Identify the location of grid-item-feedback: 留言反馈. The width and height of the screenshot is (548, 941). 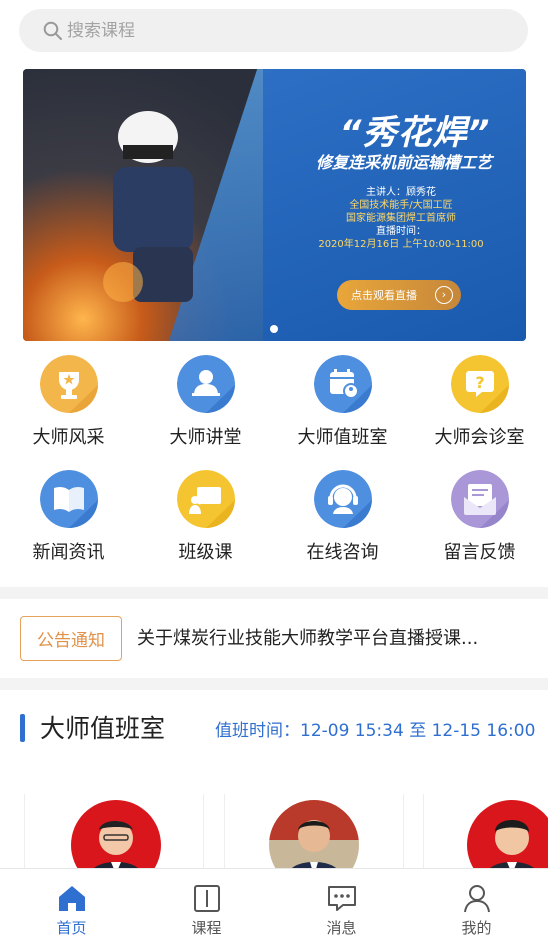
(479, 520).